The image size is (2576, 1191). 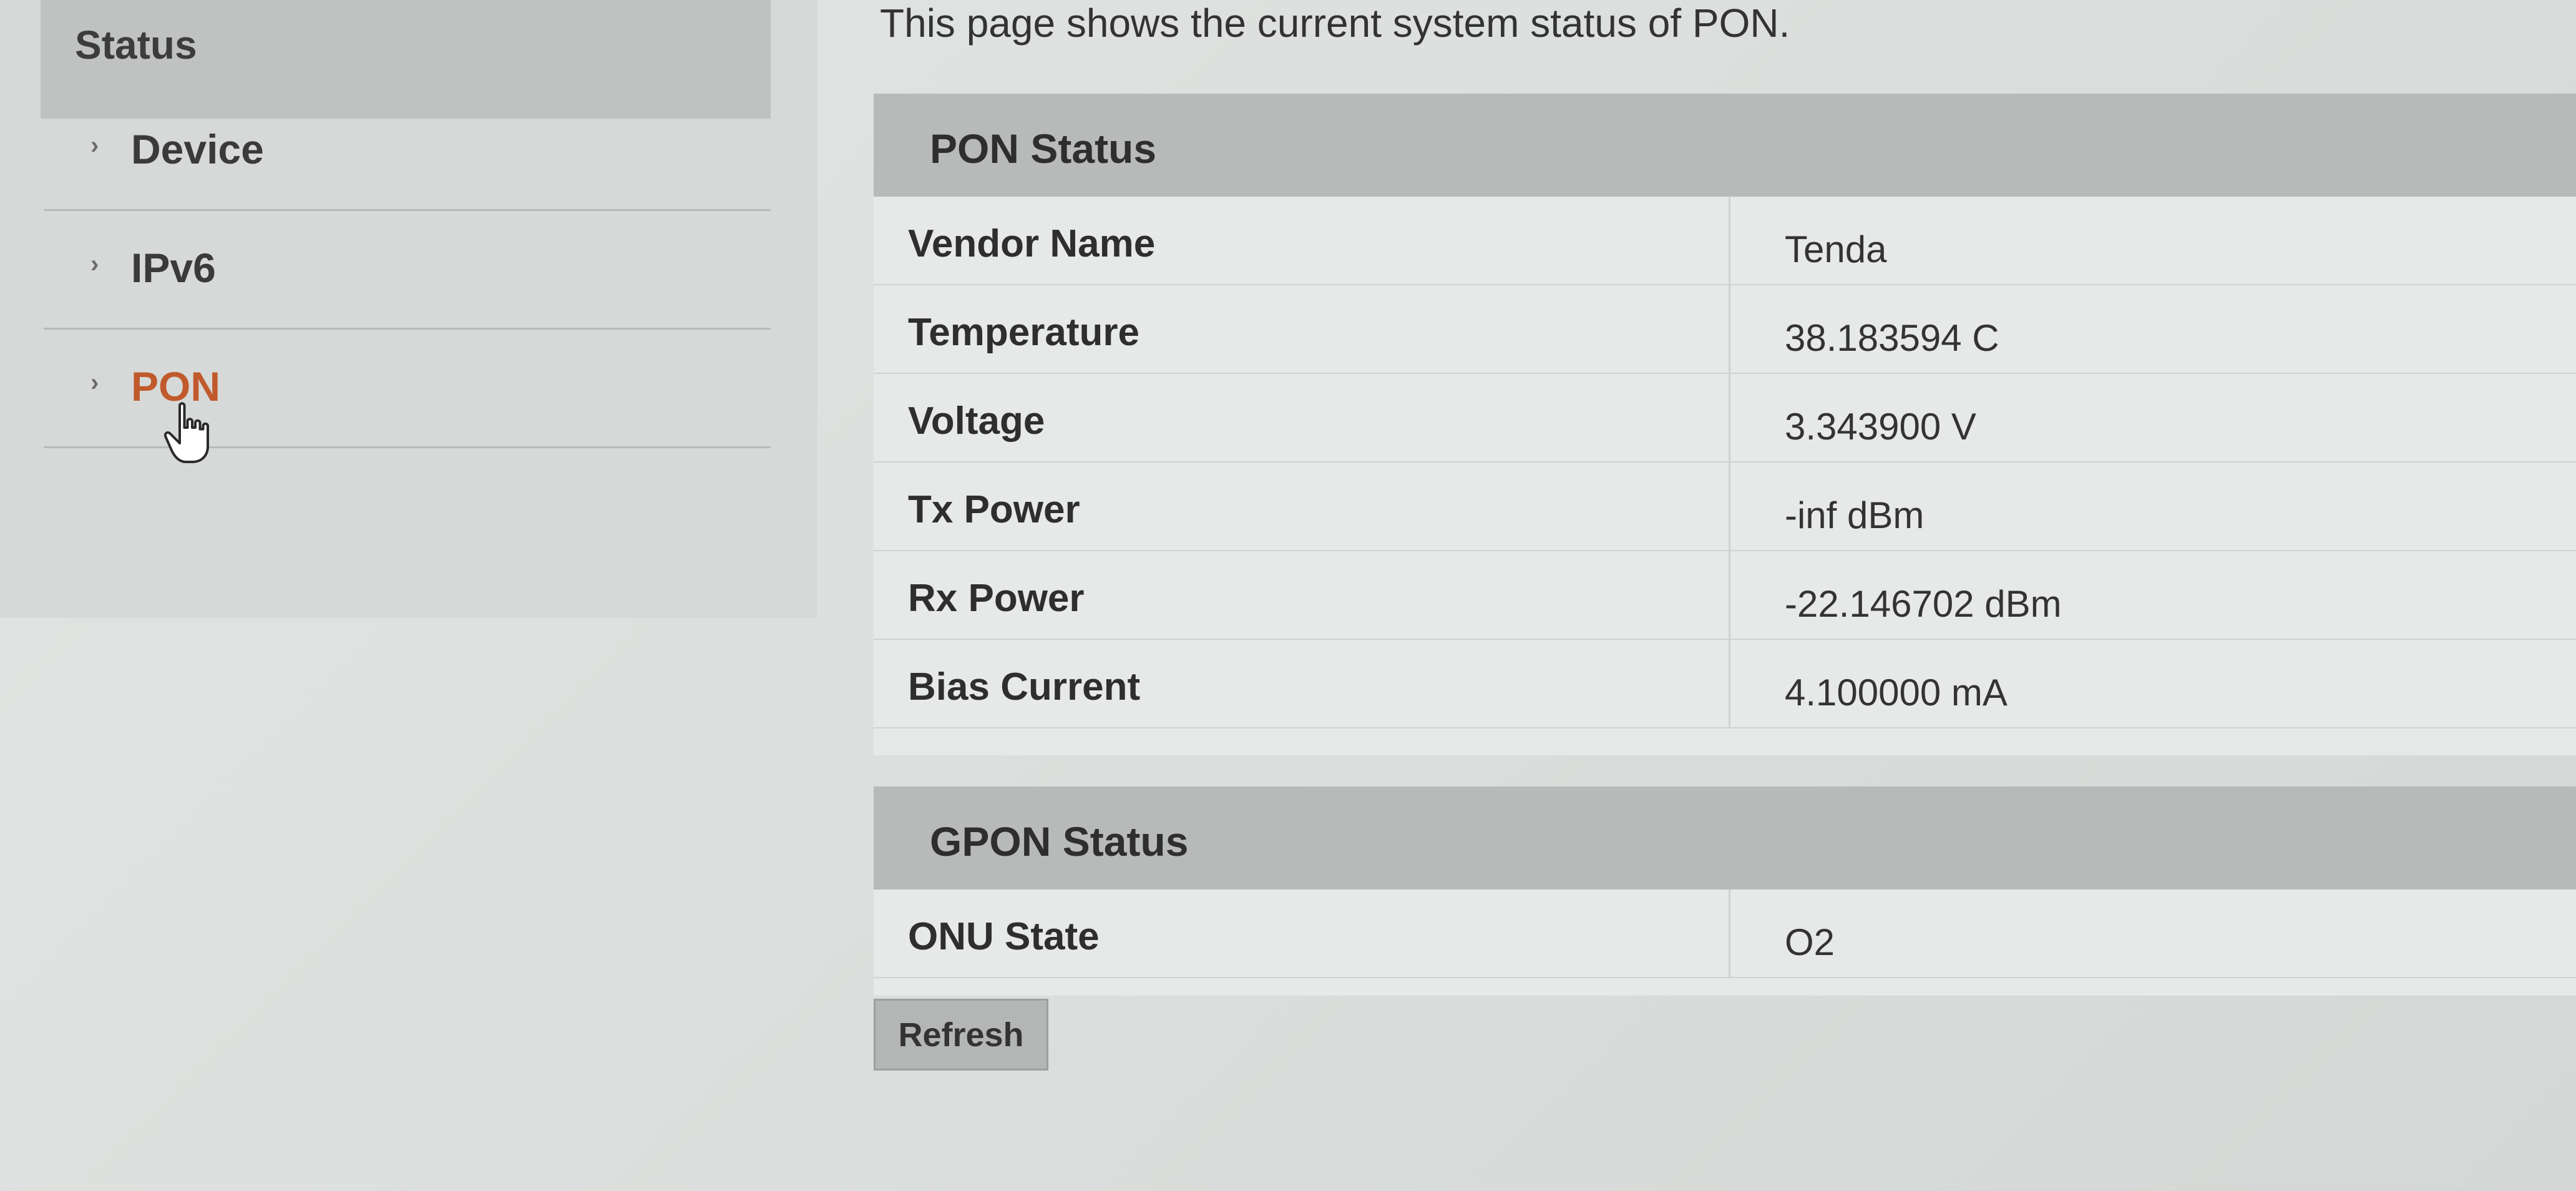 What do you see at coordinates (1725, 329) in the screenshot?
I see `status-row-temperature: Temperature 38.183594 C` at bounding box center [1725, 329].